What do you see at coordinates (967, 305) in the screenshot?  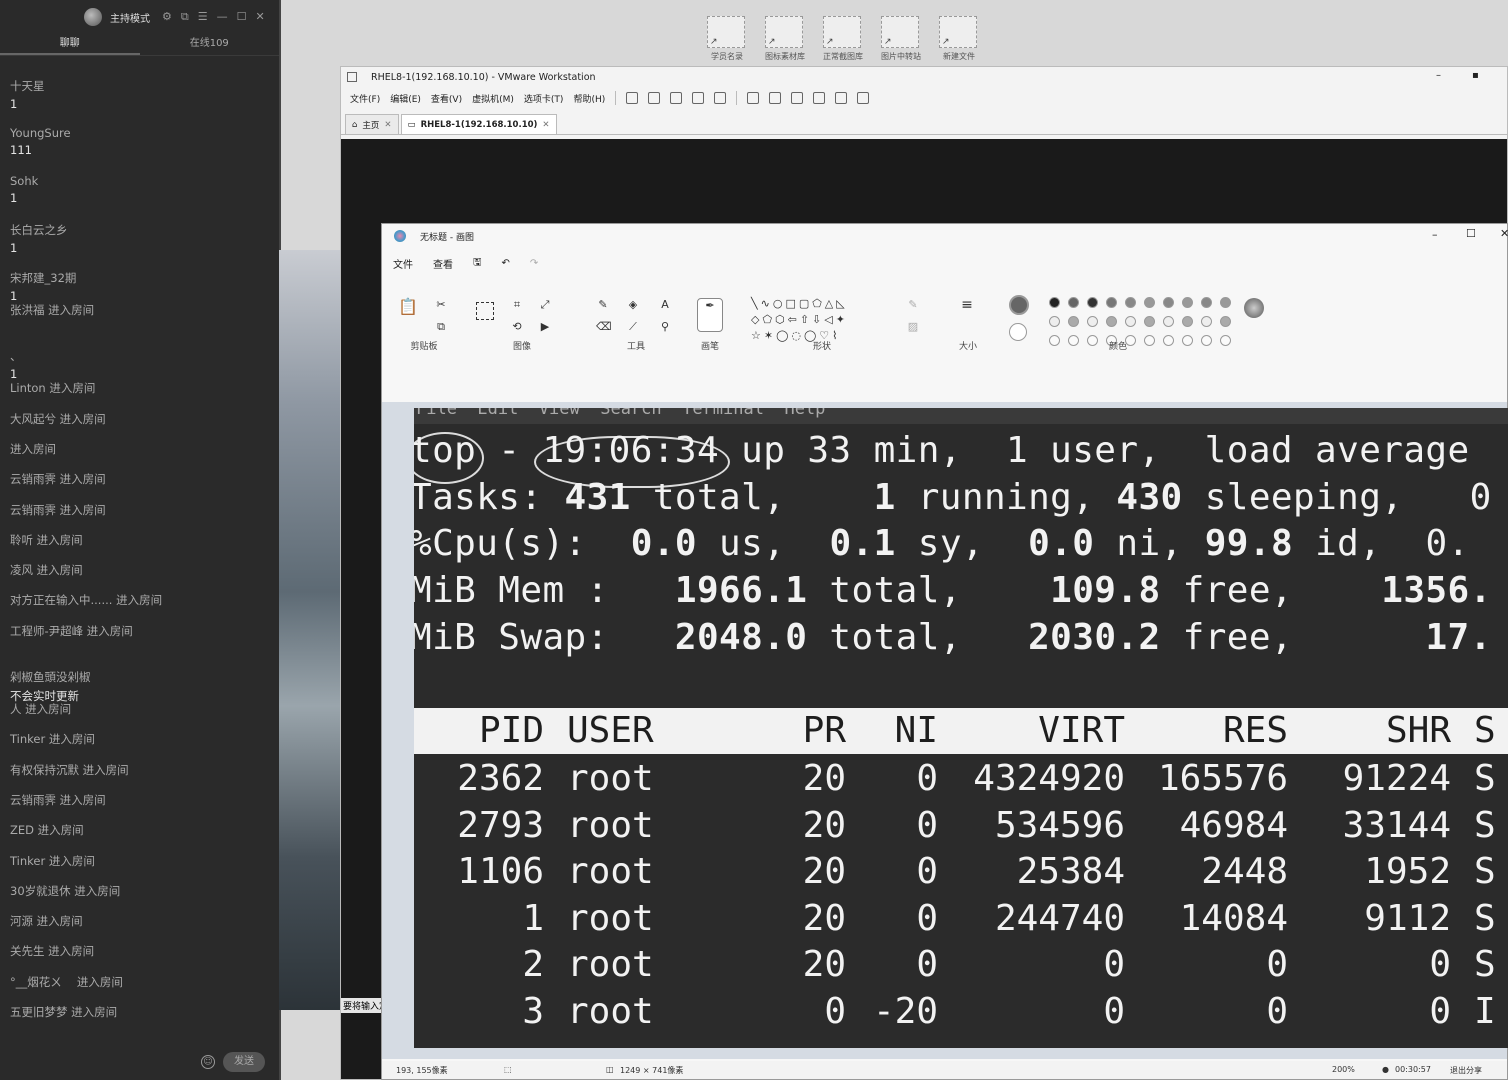 I see `line-size-icon: ≡` at bounding box center [967, 305].